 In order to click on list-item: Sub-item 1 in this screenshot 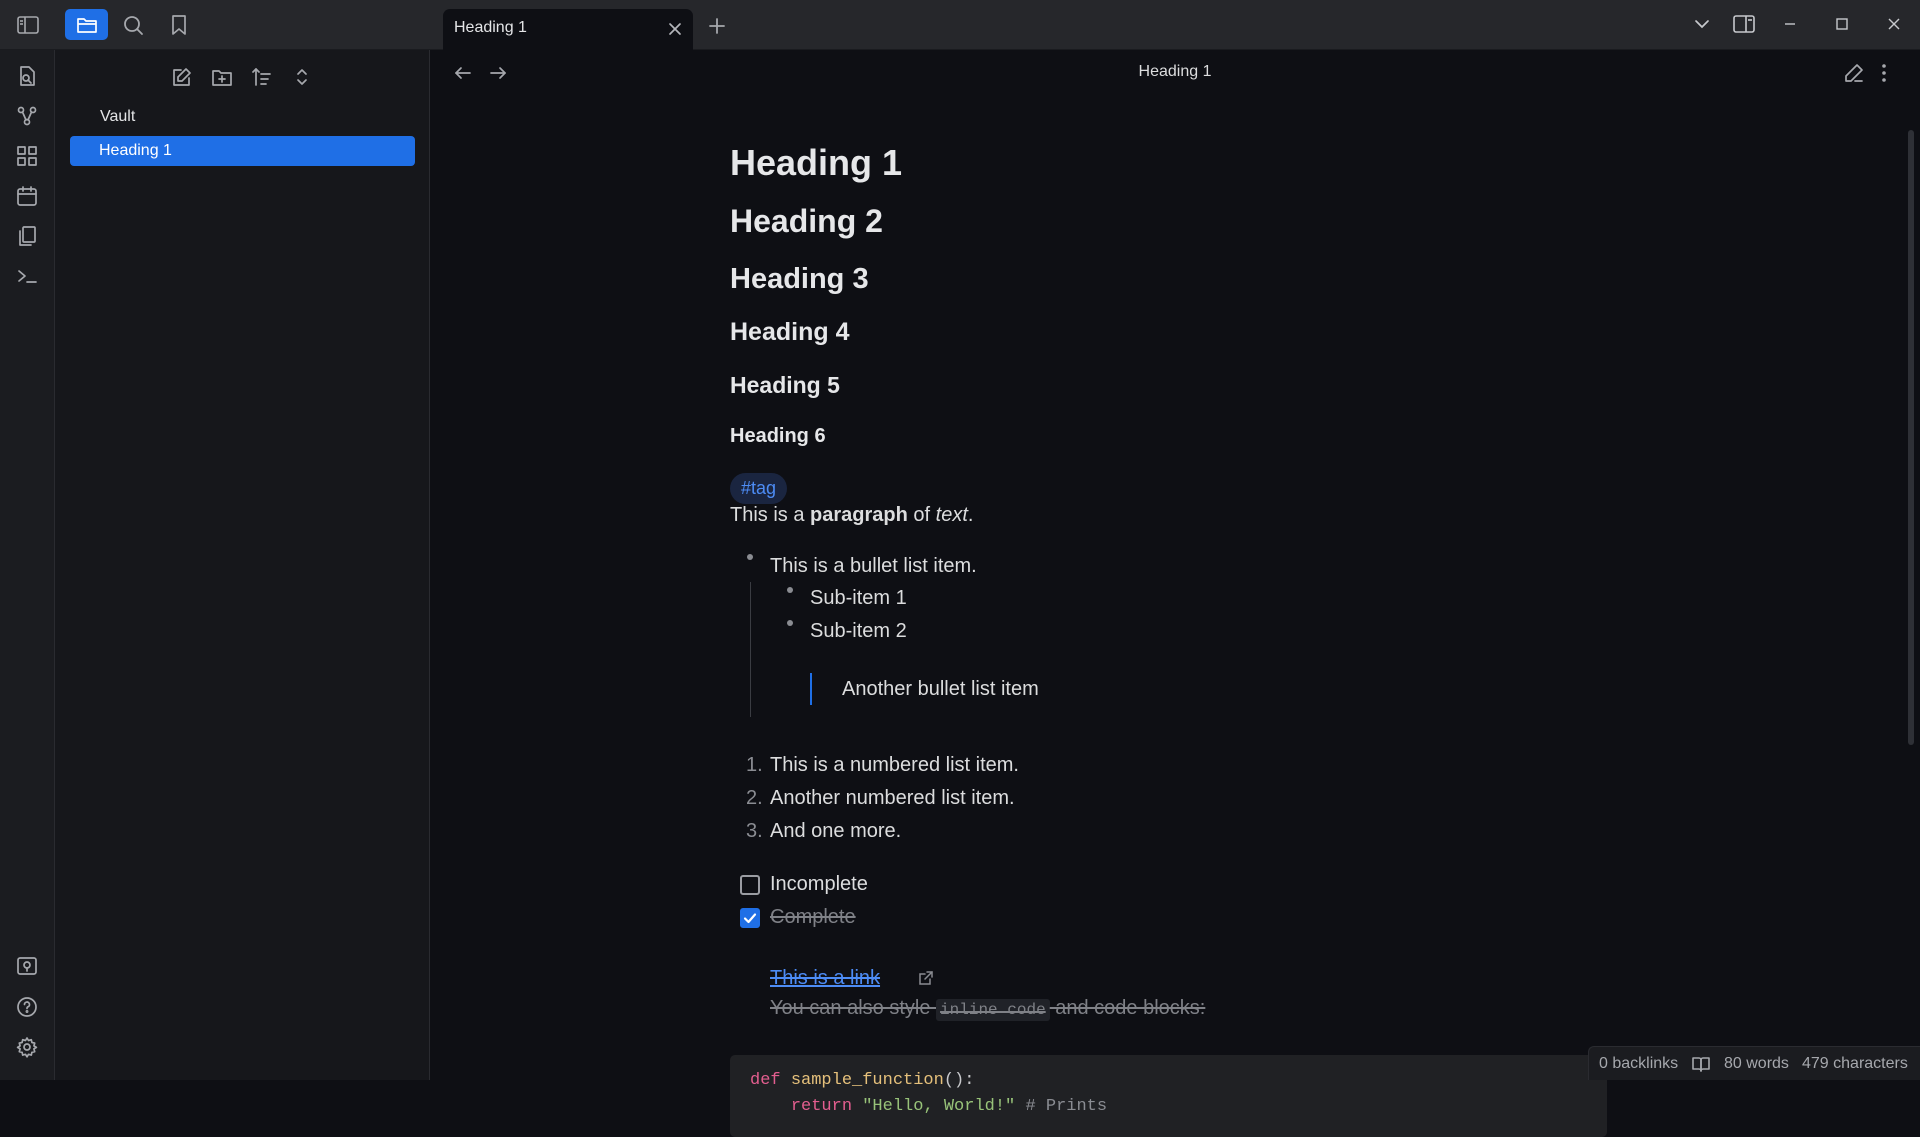, I will do `click(858, 598)`.